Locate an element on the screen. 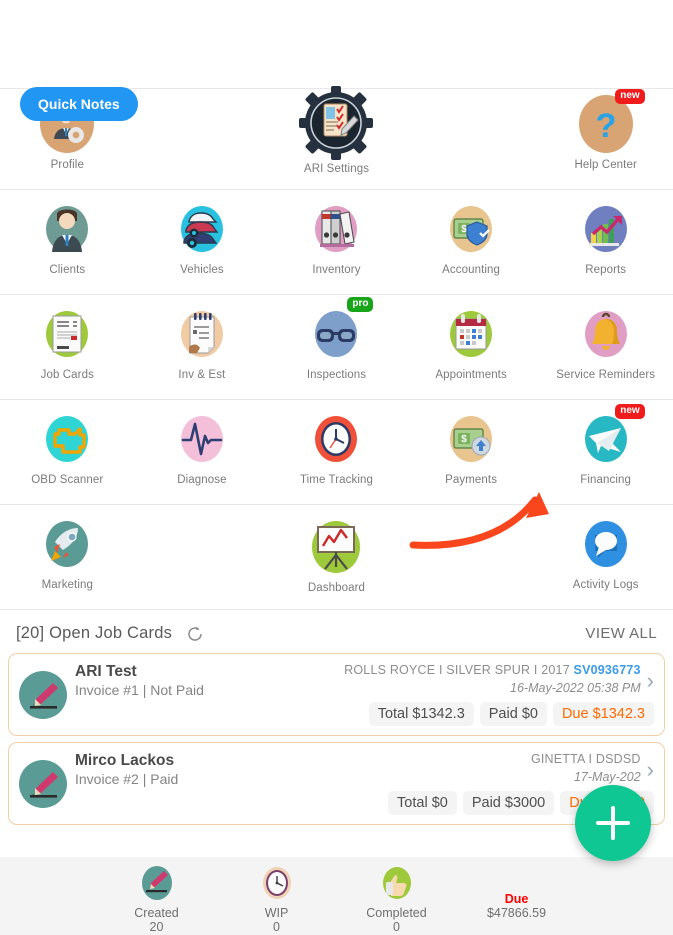  grid-item-inventory: Inventory is located at coordinates (336, 243).